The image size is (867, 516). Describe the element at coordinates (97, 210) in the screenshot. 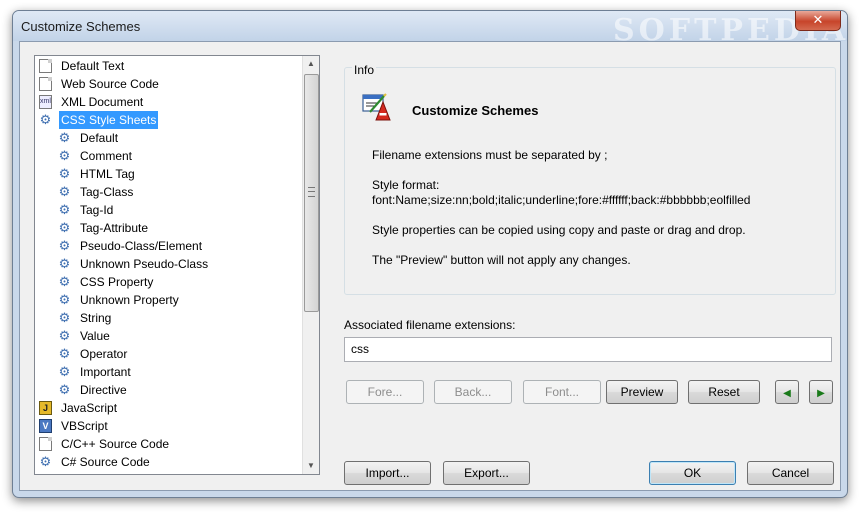

I see `tree-item-label: Tag-Id` at that location.